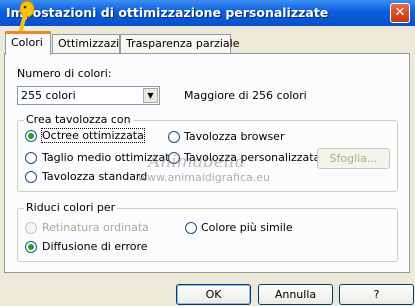 The image size is (415, 306). I want to click on tab-trasparenza-parziale: Trasparenza parziale, so click(180, 43).